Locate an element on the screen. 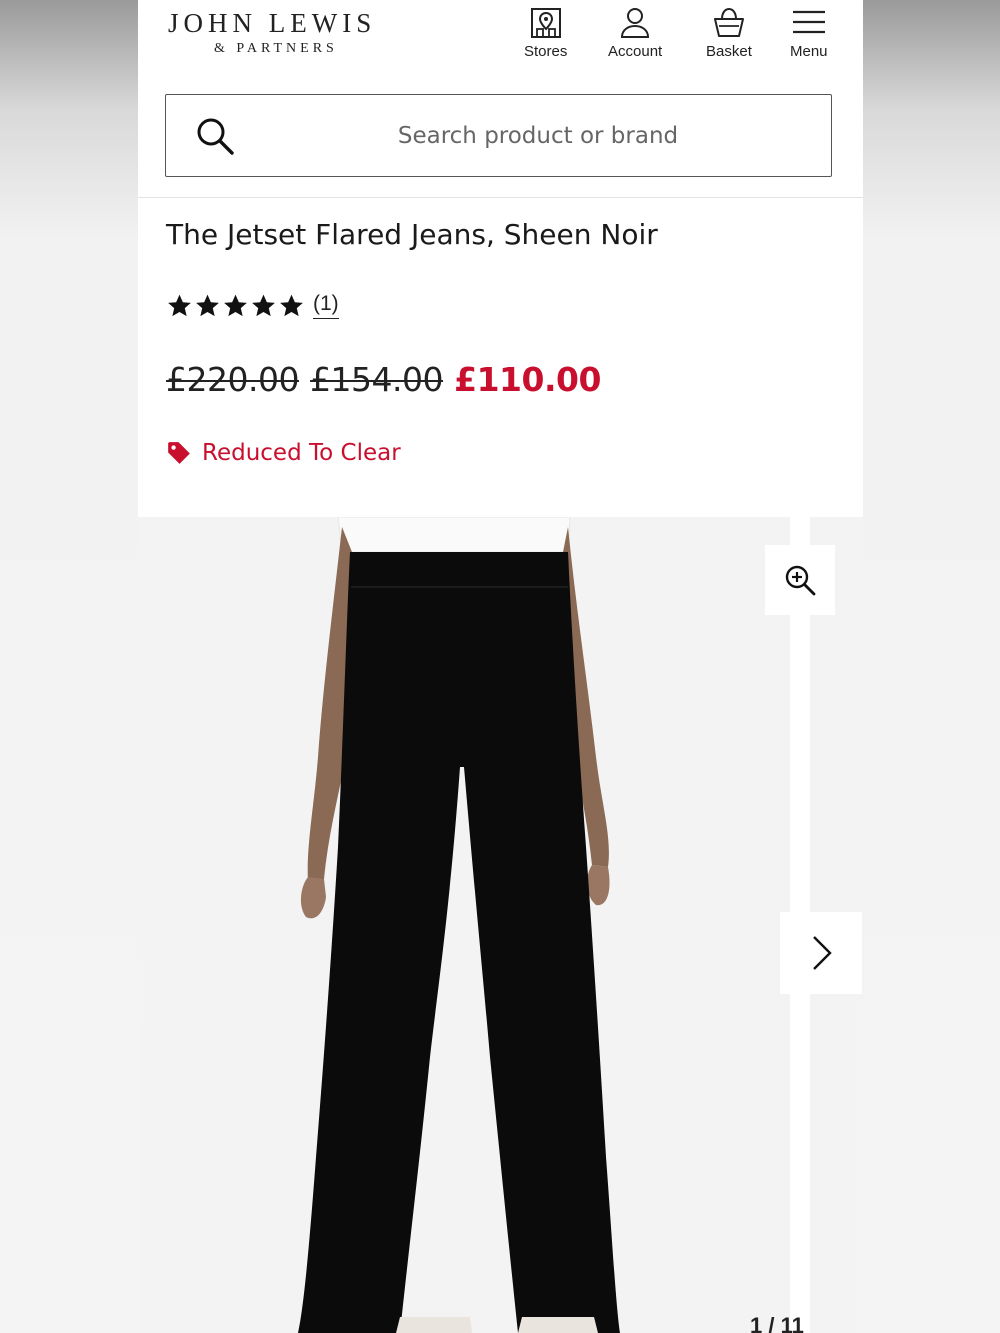 The image size is (1000, 1333). nav-menu: Menu is located at coordinates (809, 32).